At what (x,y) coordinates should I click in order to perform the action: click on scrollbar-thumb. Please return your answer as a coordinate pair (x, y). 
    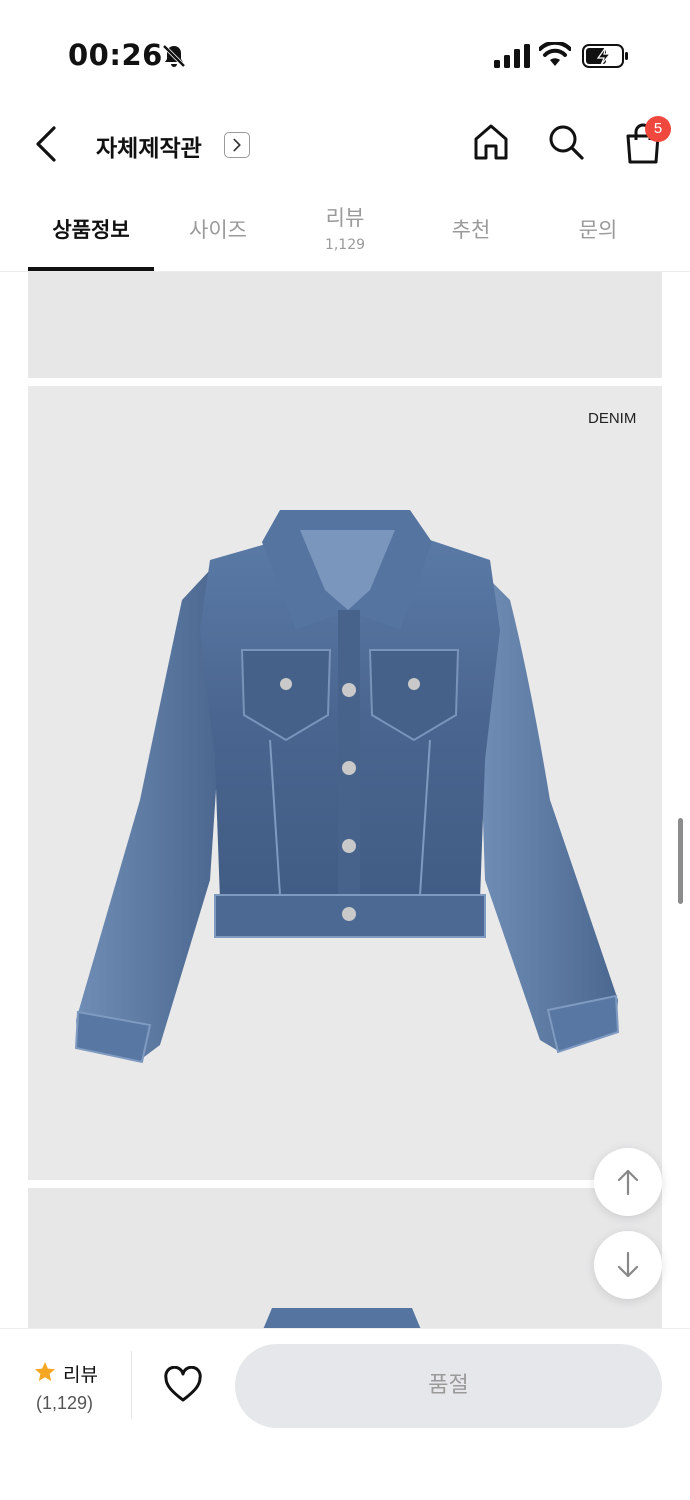
    Looking at the image, I should click on (680, 861).